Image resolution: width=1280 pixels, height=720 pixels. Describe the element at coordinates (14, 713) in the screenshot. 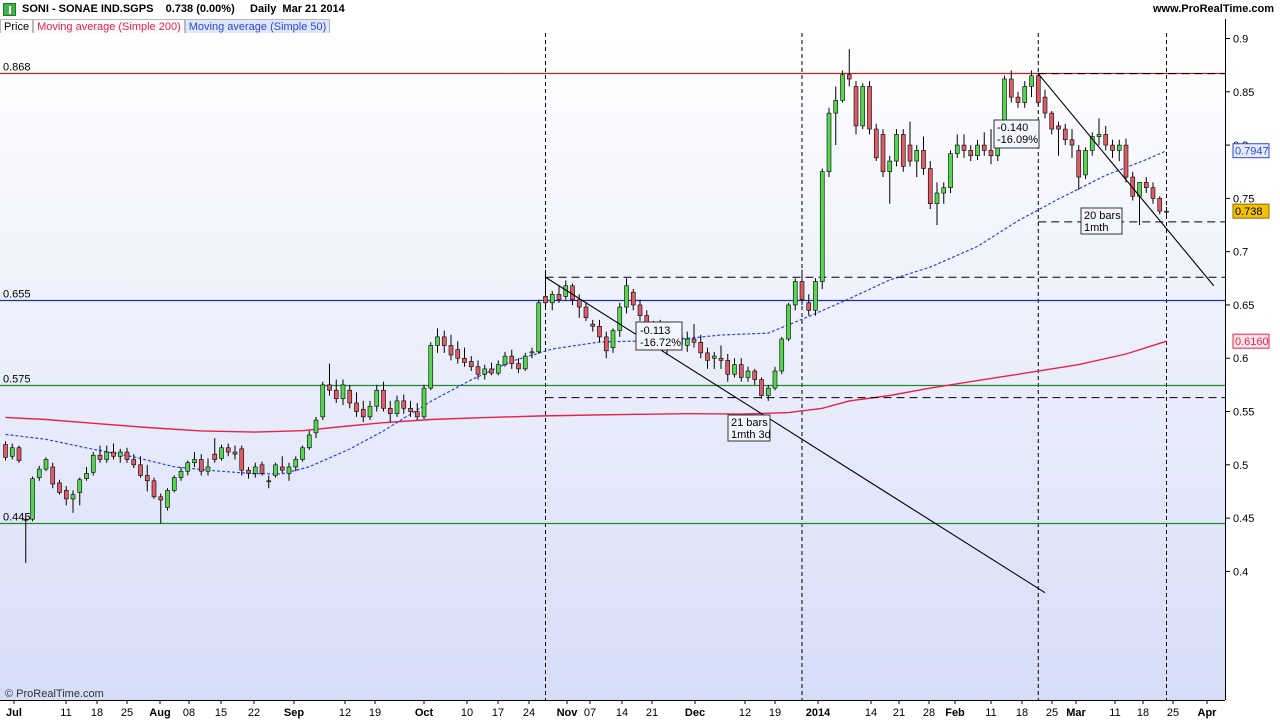

I see `x-tick-label: Jul` at that location.